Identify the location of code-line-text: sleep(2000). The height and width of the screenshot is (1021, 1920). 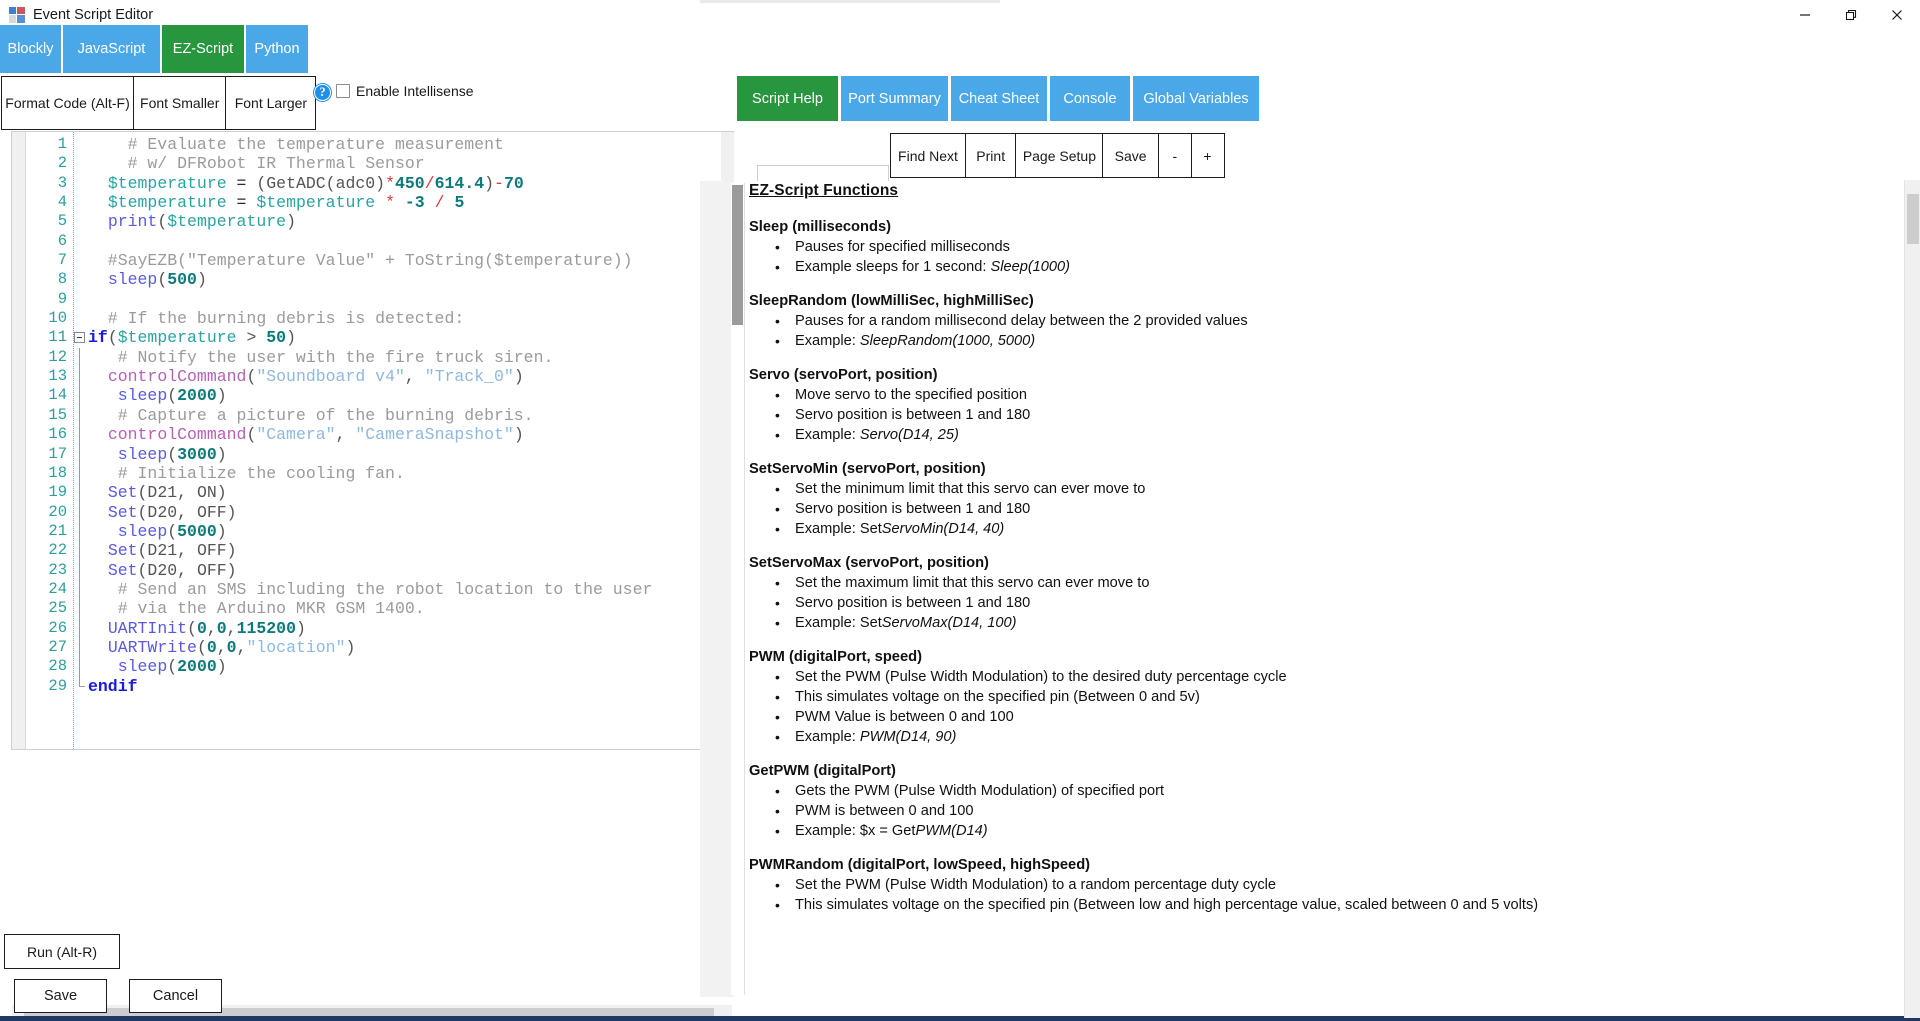
(410, 666).